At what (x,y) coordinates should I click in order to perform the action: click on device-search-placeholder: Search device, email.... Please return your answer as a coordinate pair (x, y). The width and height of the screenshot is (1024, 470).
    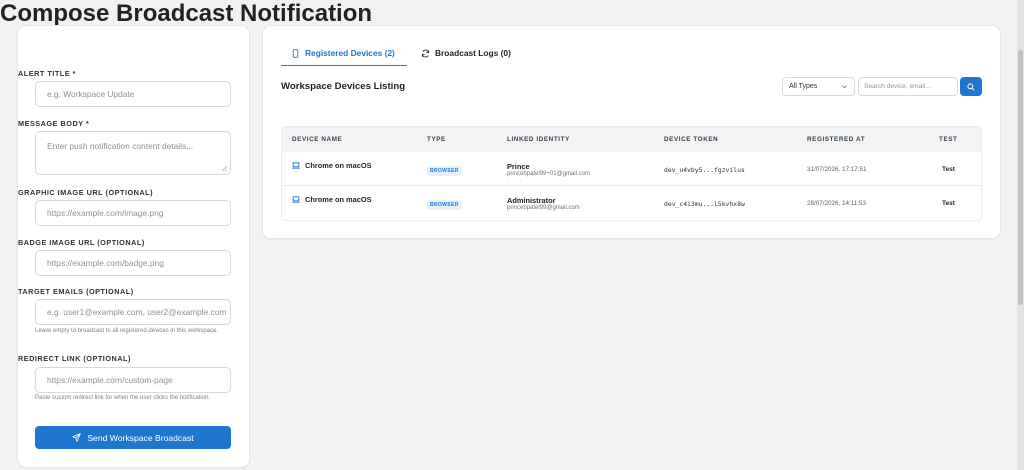
    Looking at the image, I should click on (897, 86).